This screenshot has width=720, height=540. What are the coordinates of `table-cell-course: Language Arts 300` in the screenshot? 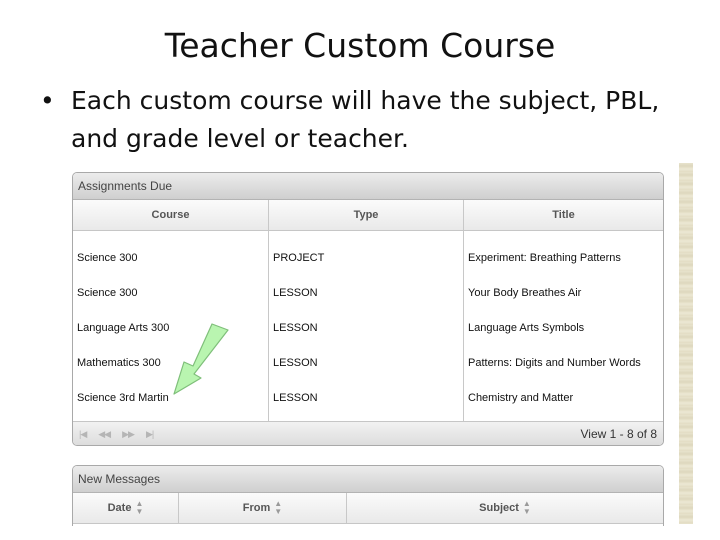 It's located at (123, 328).